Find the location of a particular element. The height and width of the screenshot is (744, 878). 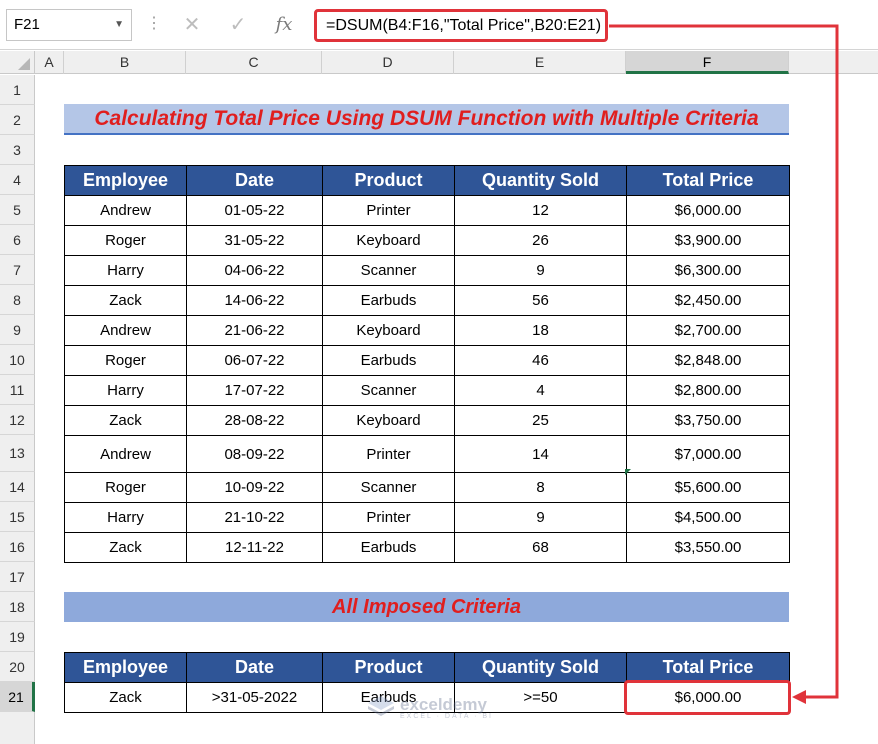

arrowhead-icon is located at coordinates (799, 697).